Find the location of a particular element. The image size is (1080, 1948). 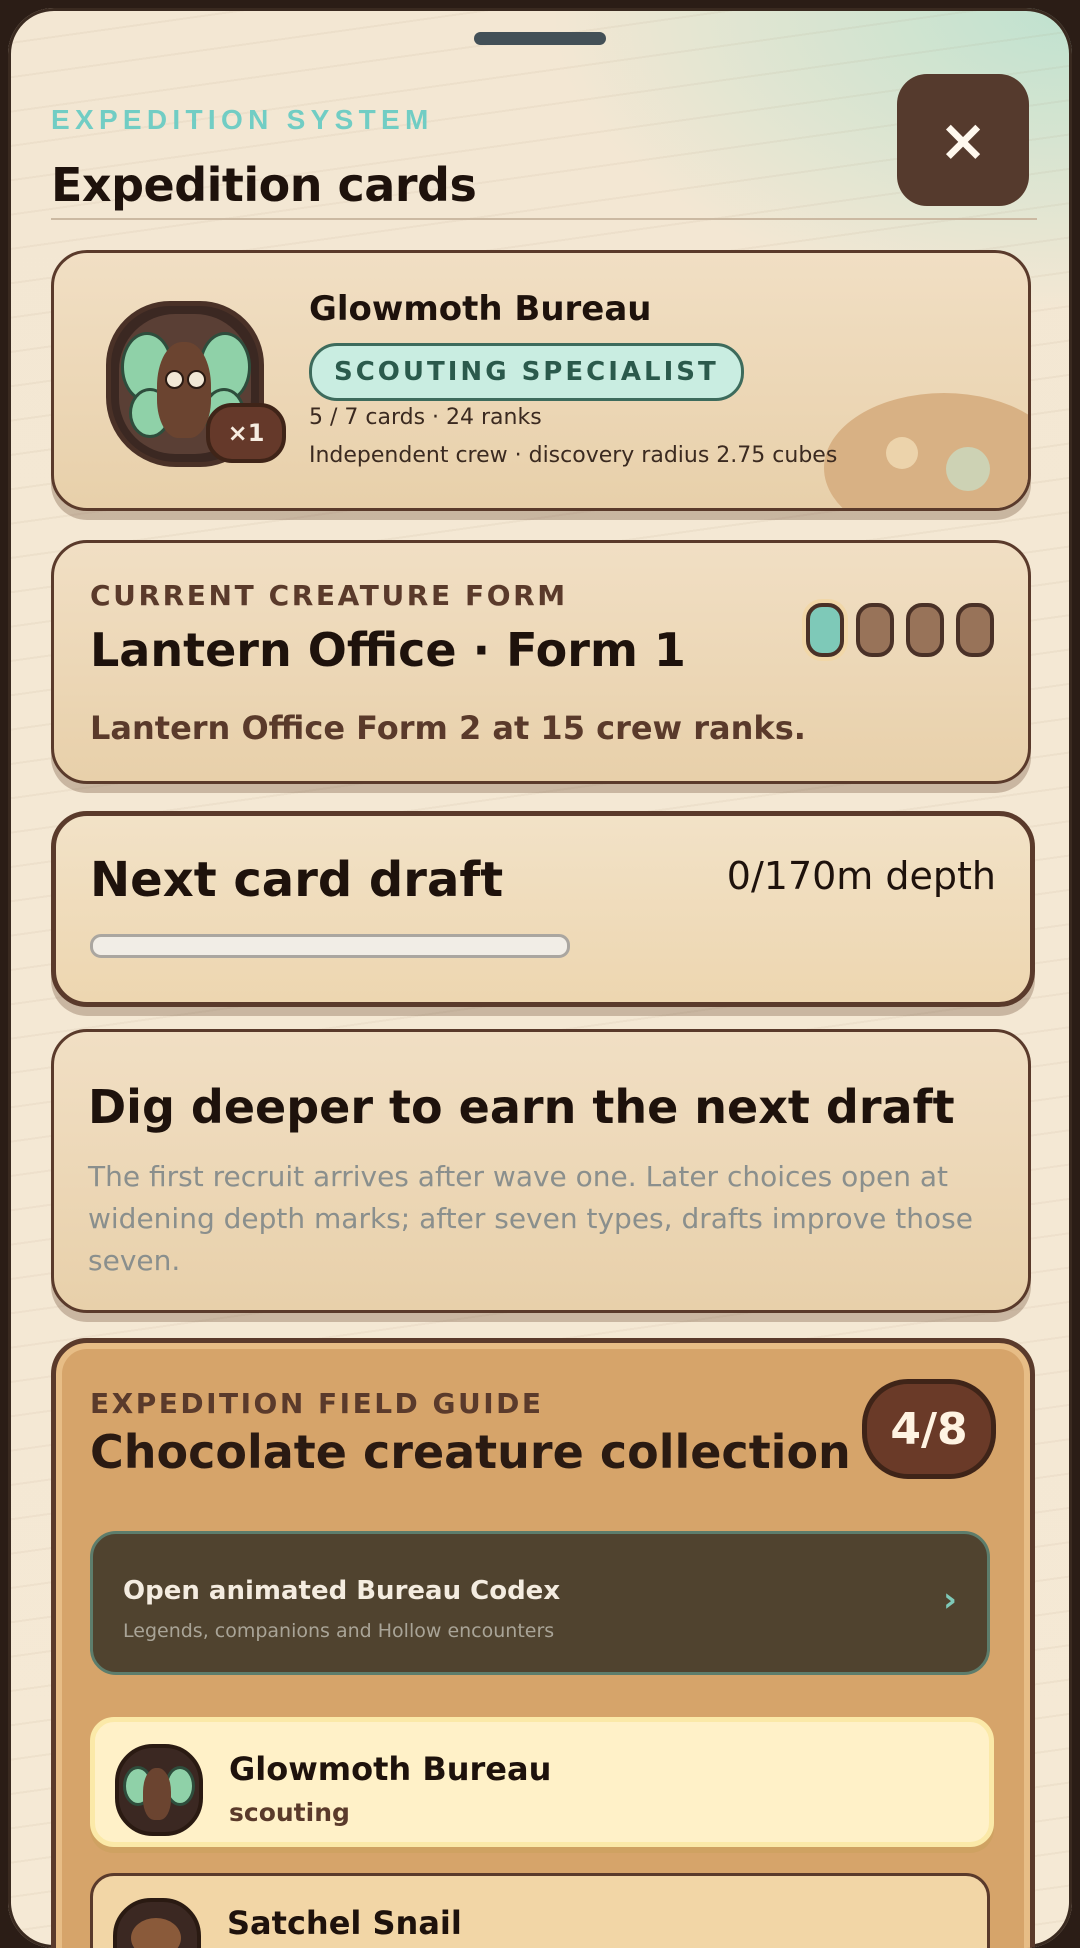

creature-row-glowmoth: Glowmoth Bureau scouting is located at coordinates (542, 1782).